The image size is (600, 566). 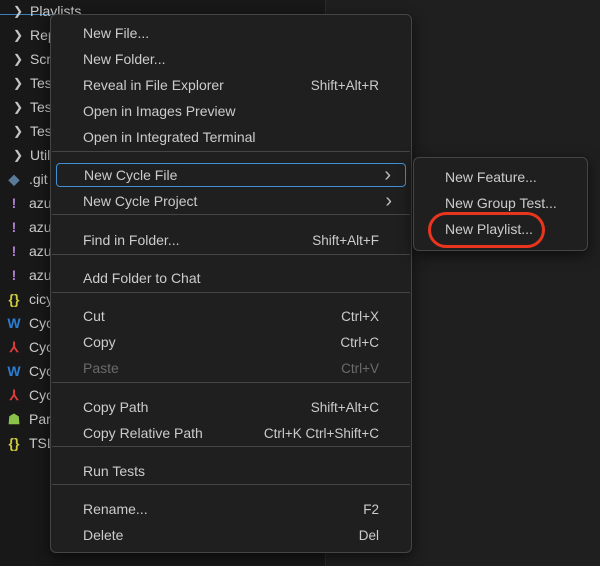 What do you see at coordinates (101, 368) in the screenshot?
I see `menu-item-label: Paste` at bounding box center [101, 368].